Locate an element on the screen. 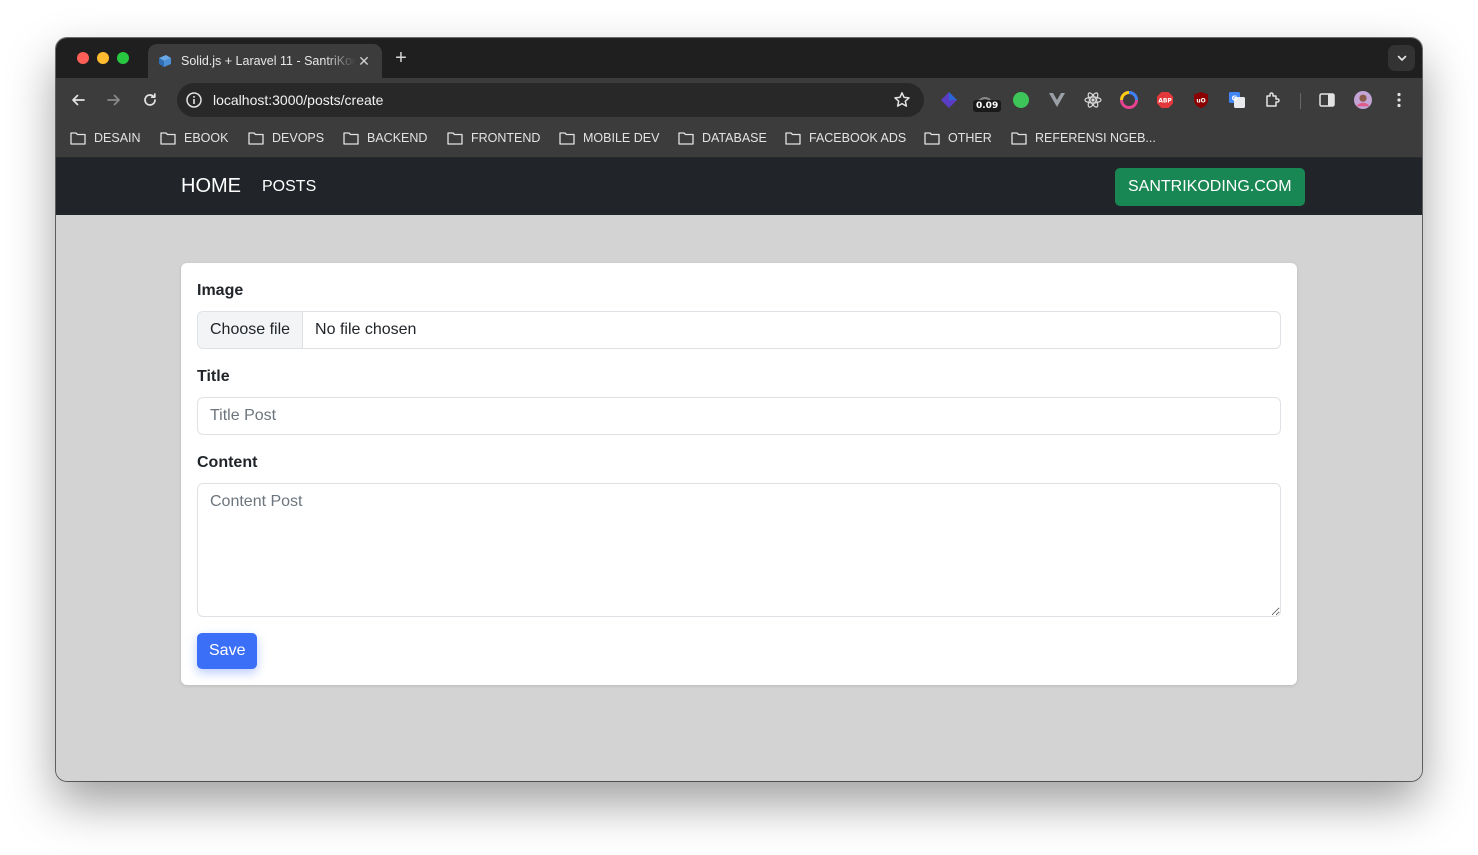  bookmark-label: BACKEND is located at coordinates (397, 138).